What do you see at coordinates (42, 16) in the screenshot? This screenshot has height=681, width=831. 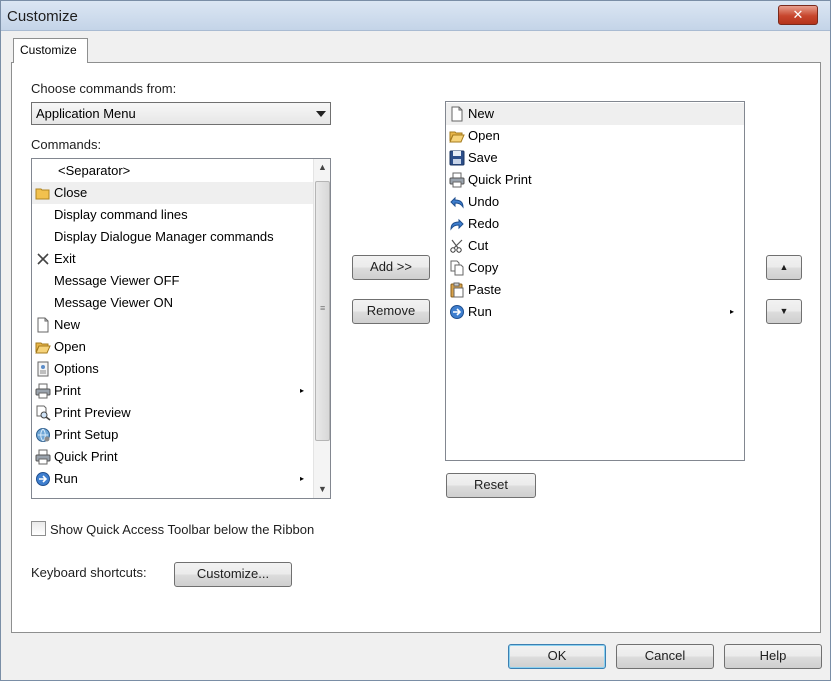 I see `window-title: Customize` at bounding box center [42, 16].